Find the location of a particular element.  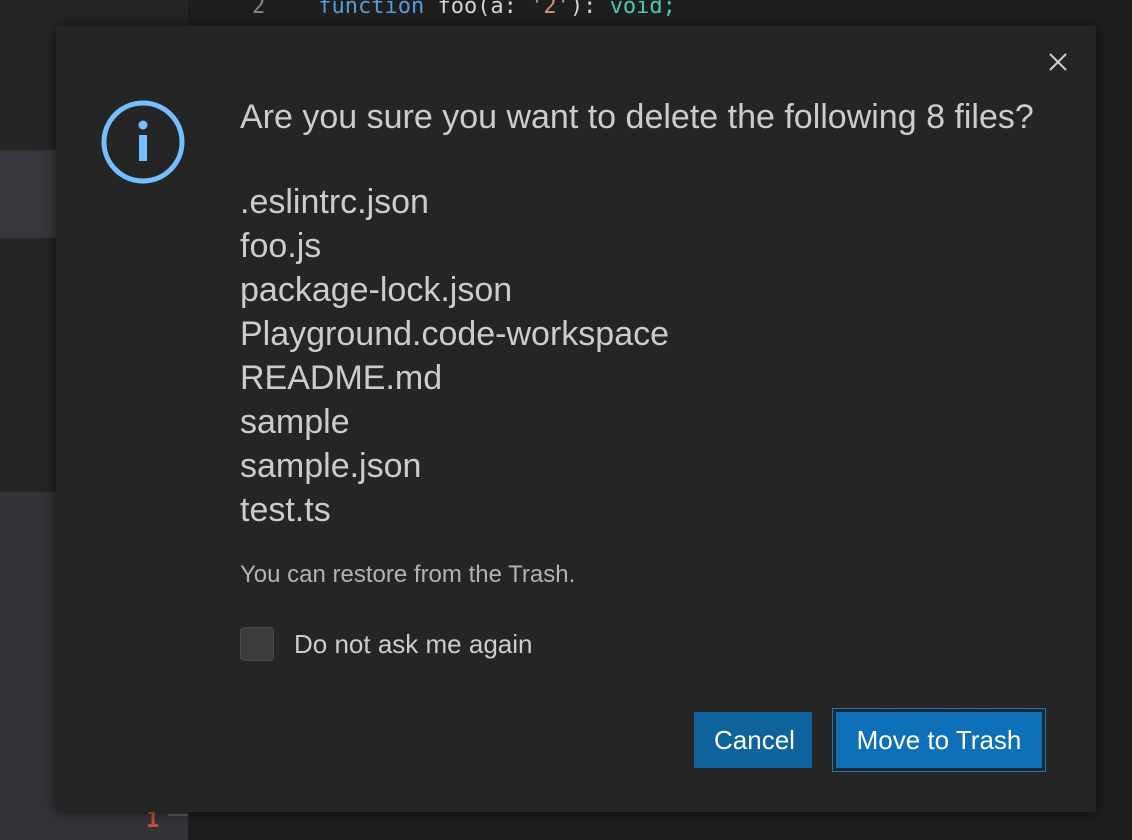

file-list-item: sample.json is located at coordinates (331, 466).